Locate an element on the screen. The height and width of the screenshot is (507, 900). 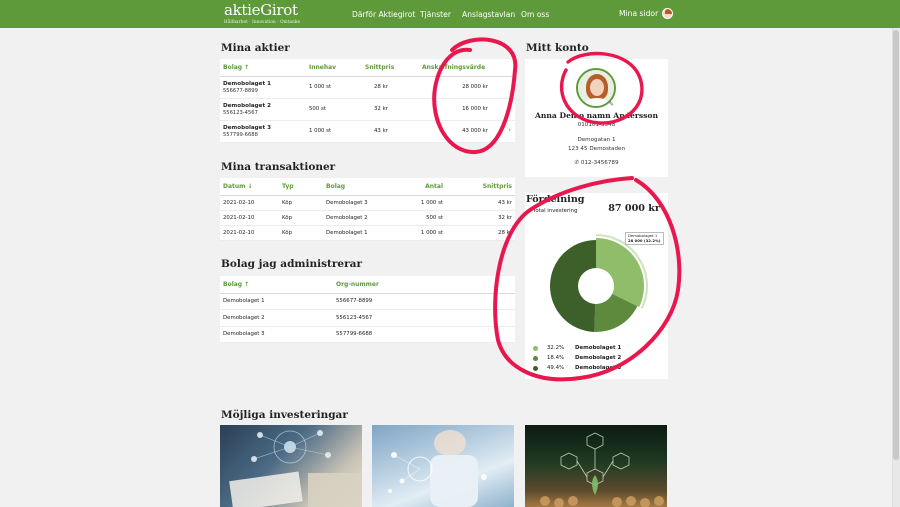
phone-row: ✆ 012-3456789 is located at coordinates (596, 163).